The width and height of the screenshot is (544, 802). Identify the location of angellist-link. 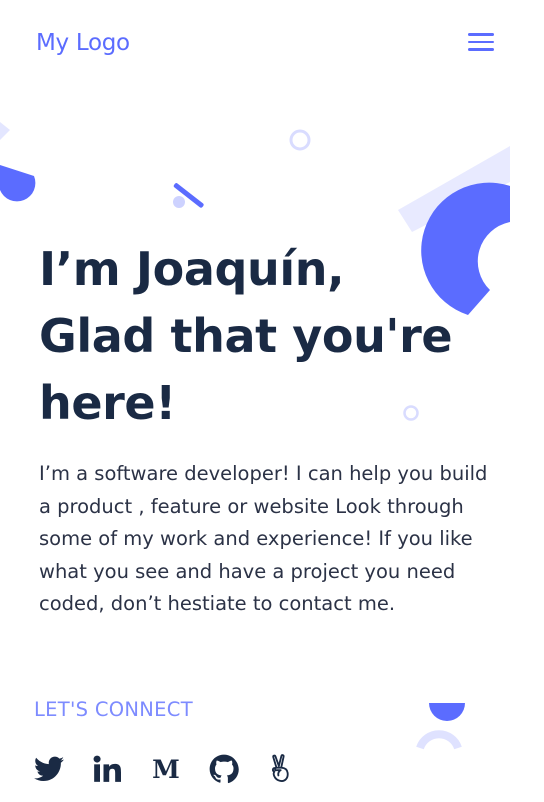
(280, 769).